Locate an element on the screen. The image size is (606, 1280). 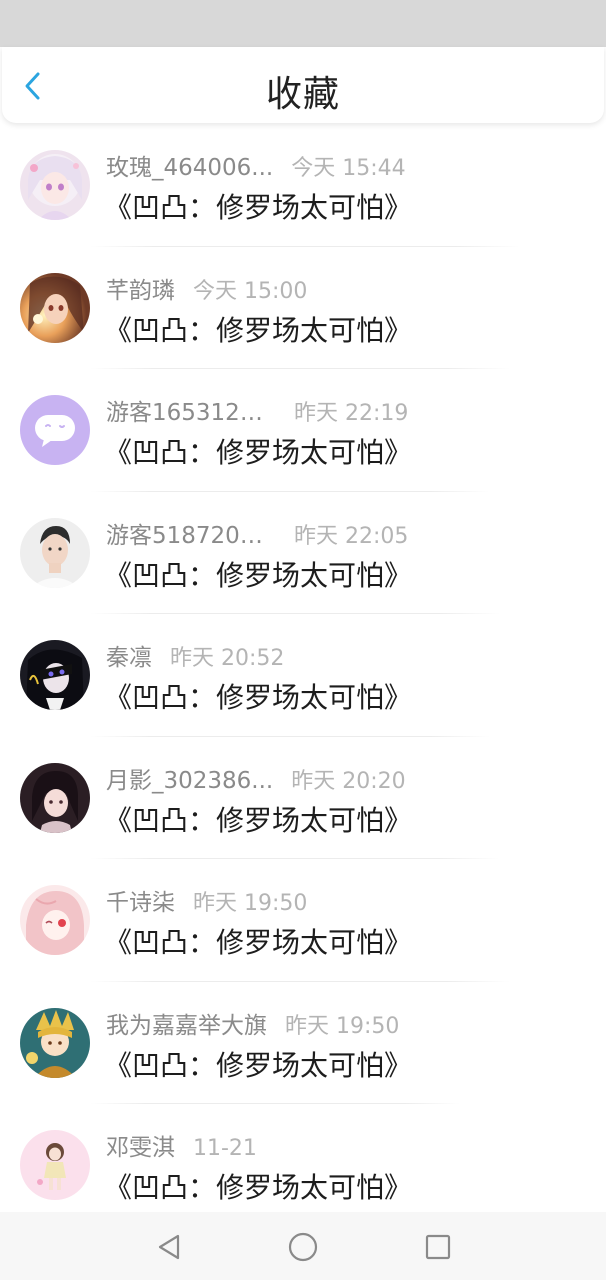
timestamp: 今天 15:00 is located at coordinates (250, 291).